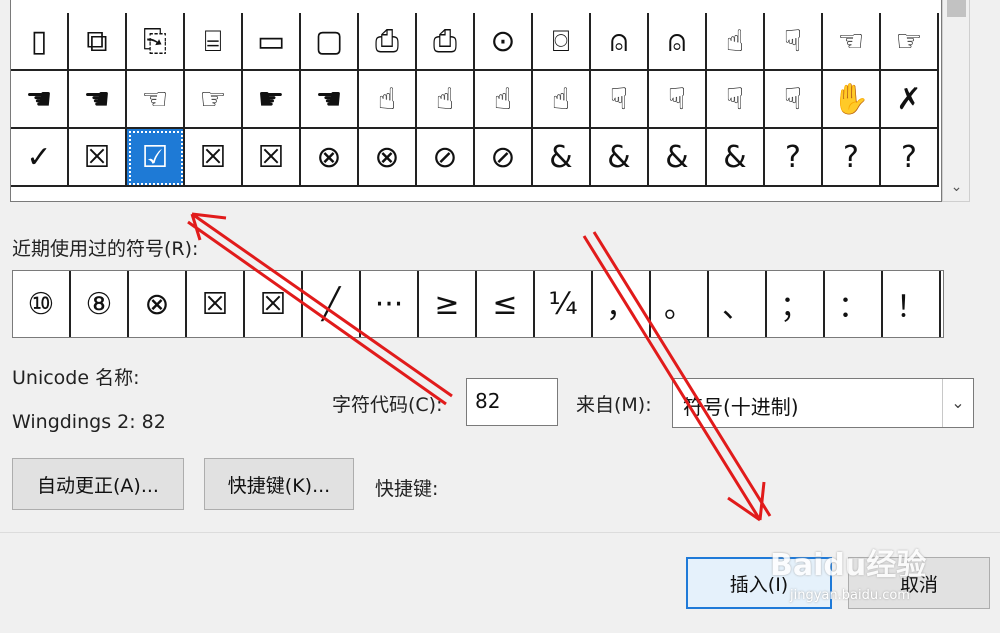 The height and width of the screenshot is (633, 1000). Describe the element at coordinates (156, 158) in the screenshot. I see `symbol-cell: ☑` at that location.